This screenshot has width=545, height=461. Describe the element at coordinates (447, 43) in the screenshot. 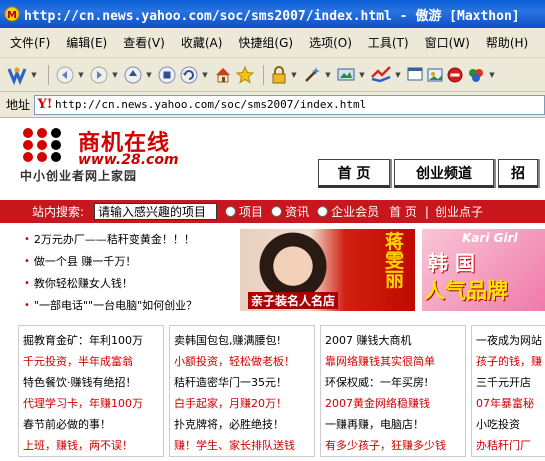

I see `menu-window: 窗口(W)` at that location.